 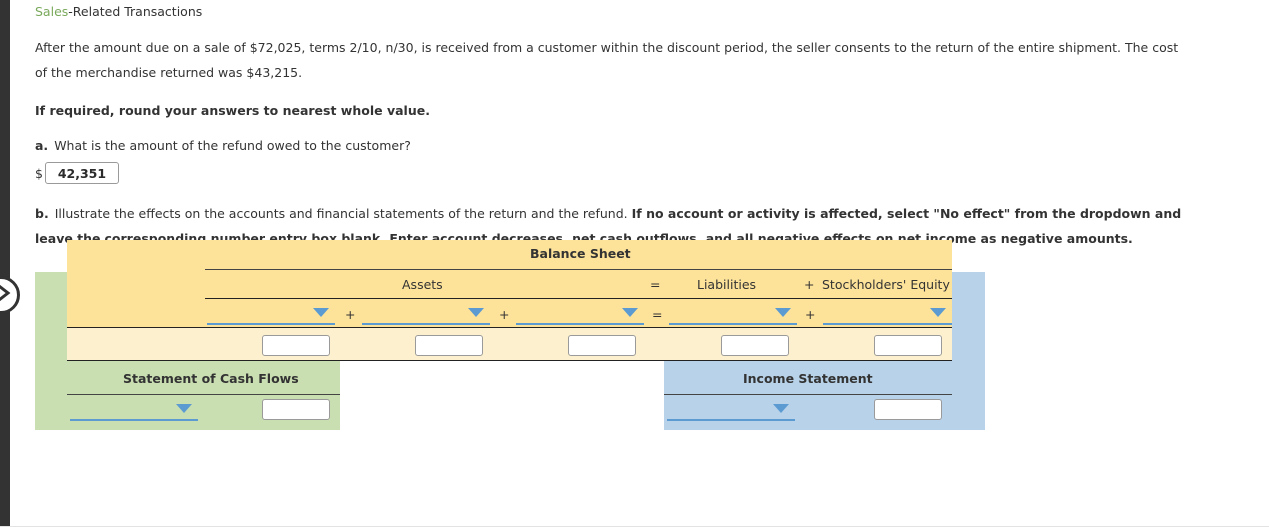 What do you see at coordinates (808, 394) in the screenshot?
I see `income-statement-rule` at bounding box center [808, 394].